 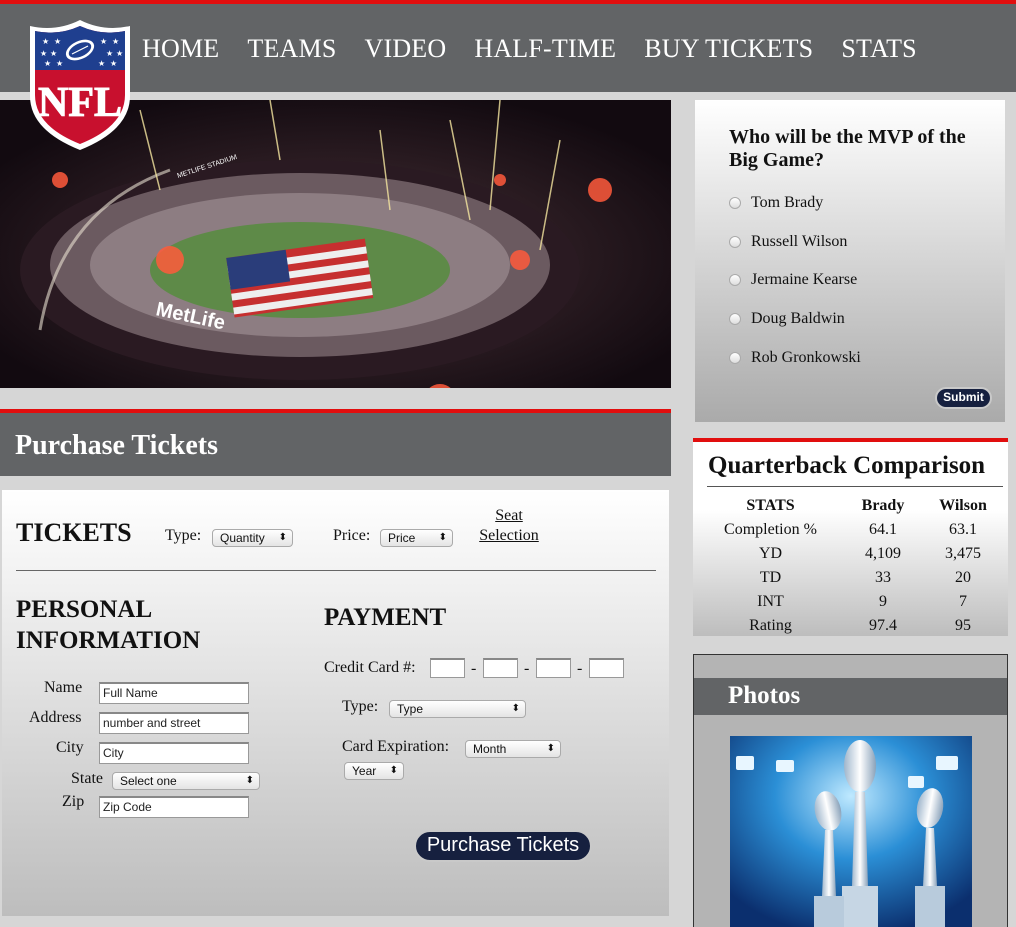 What do you see at coordinates (764, 695) in the screenshot?
I see `photos-title: Photos` at bounding box center [764, 695].